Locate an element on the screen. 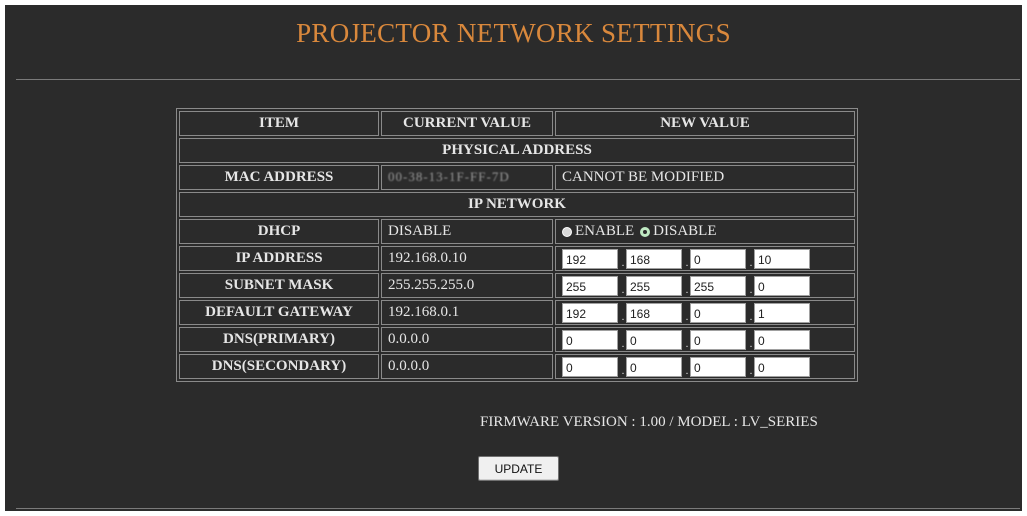 This screenshot has width=1027, height=516. table-row-dns-primary: DNS(PRIMARY) 0.0.0.0 0.0.0.0 is located at coordinates (517, 339).